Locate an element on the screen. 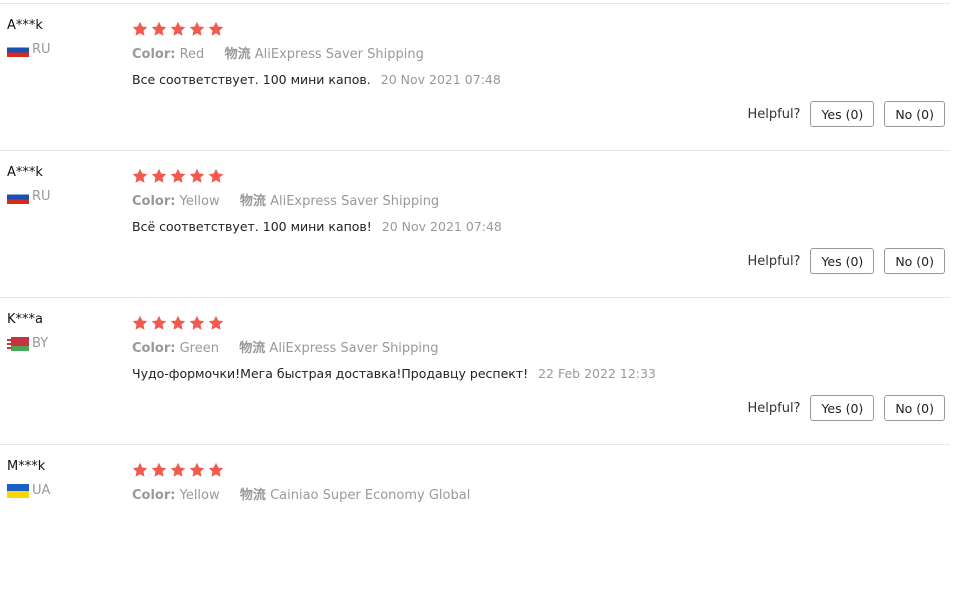 The image size is (966, 592). reviewer-info: M***k UA is located at coordinates (62, 477).